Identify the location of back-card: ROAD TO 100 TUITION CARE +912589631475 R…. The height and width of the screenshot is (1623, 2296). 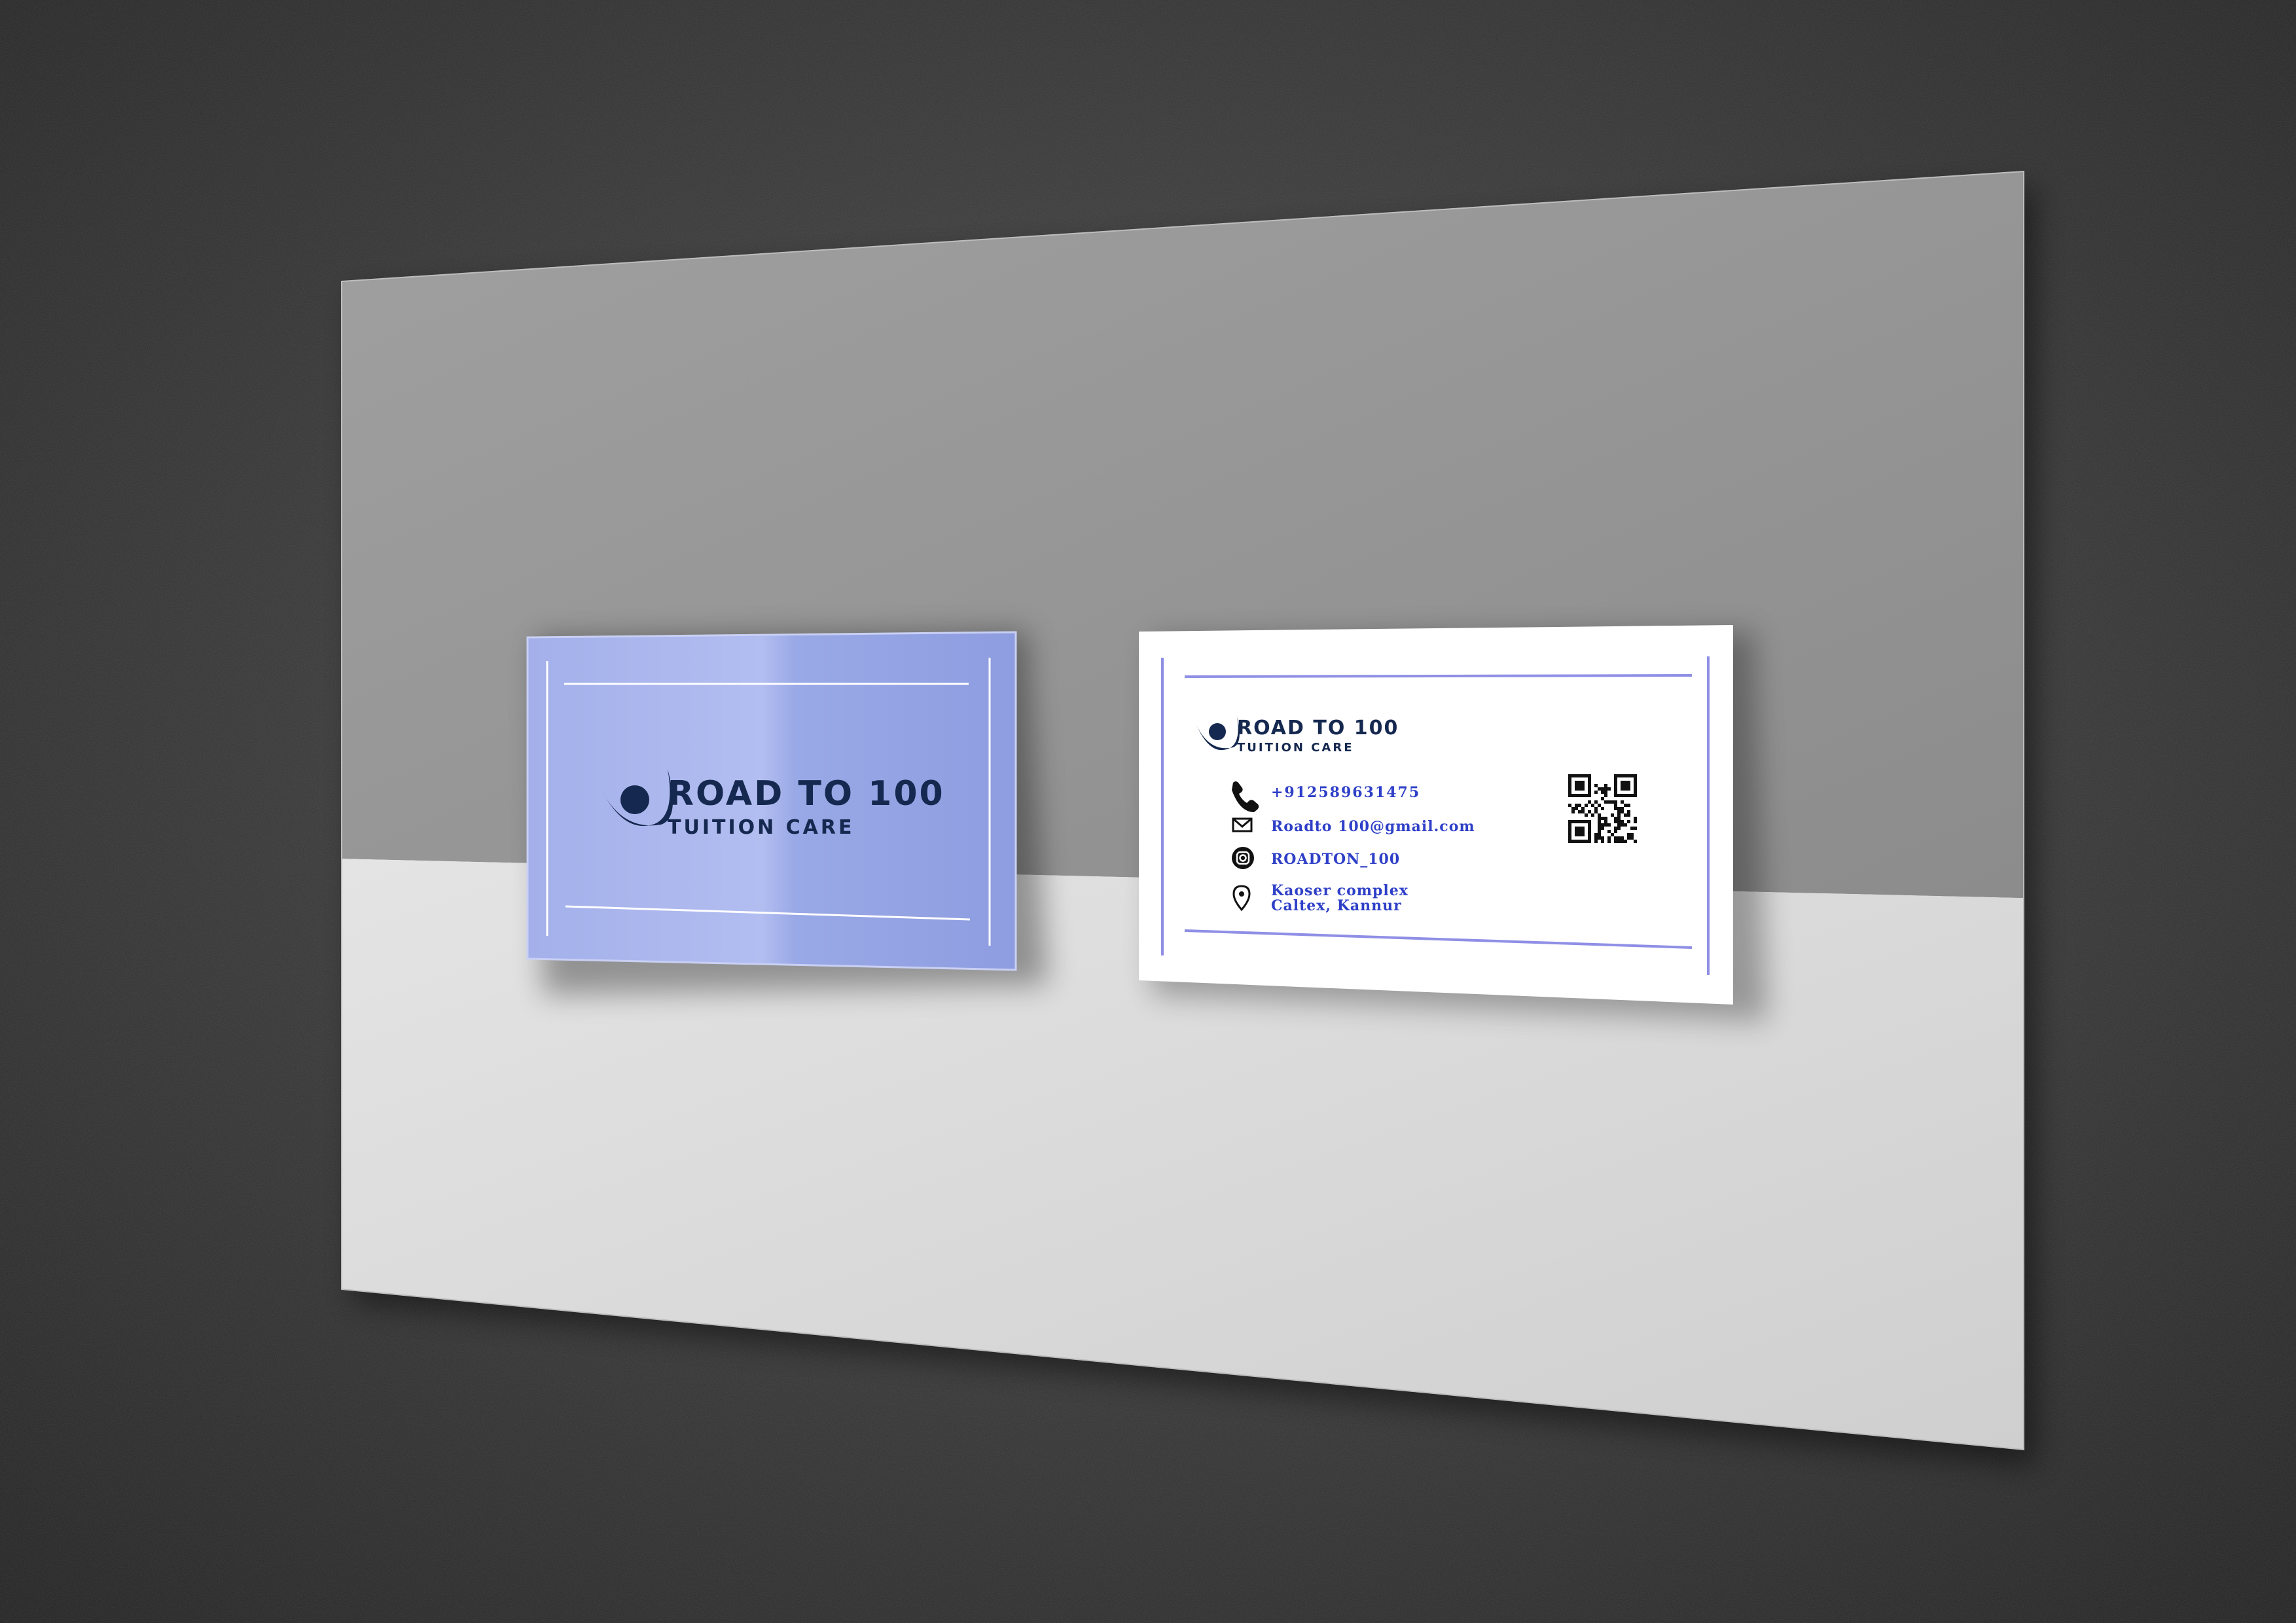
(1436, 815).